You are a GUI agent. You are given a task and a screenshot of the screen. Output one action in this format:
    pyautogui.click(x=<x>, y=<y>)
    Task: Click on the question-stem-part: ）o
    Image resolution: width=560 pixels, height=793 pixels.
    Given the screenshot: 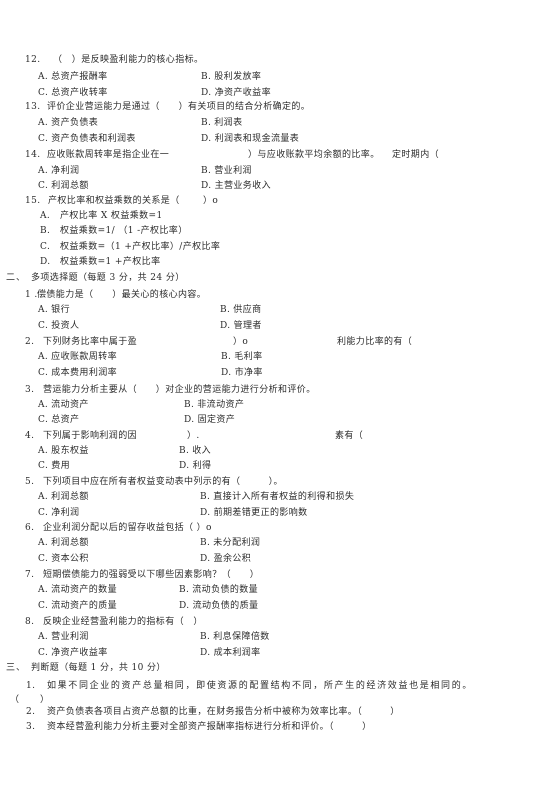 What is the action you would take?
    pyautogui.click(x=211, y=201)
    